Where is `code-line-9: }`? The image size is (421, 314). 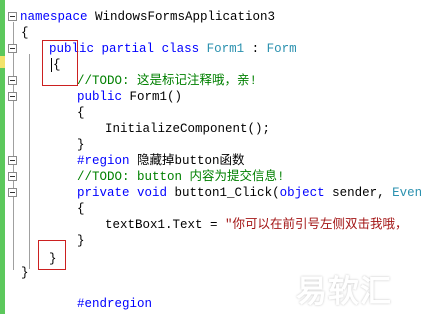
code-line-9: } is located at coordinates (81, 145).